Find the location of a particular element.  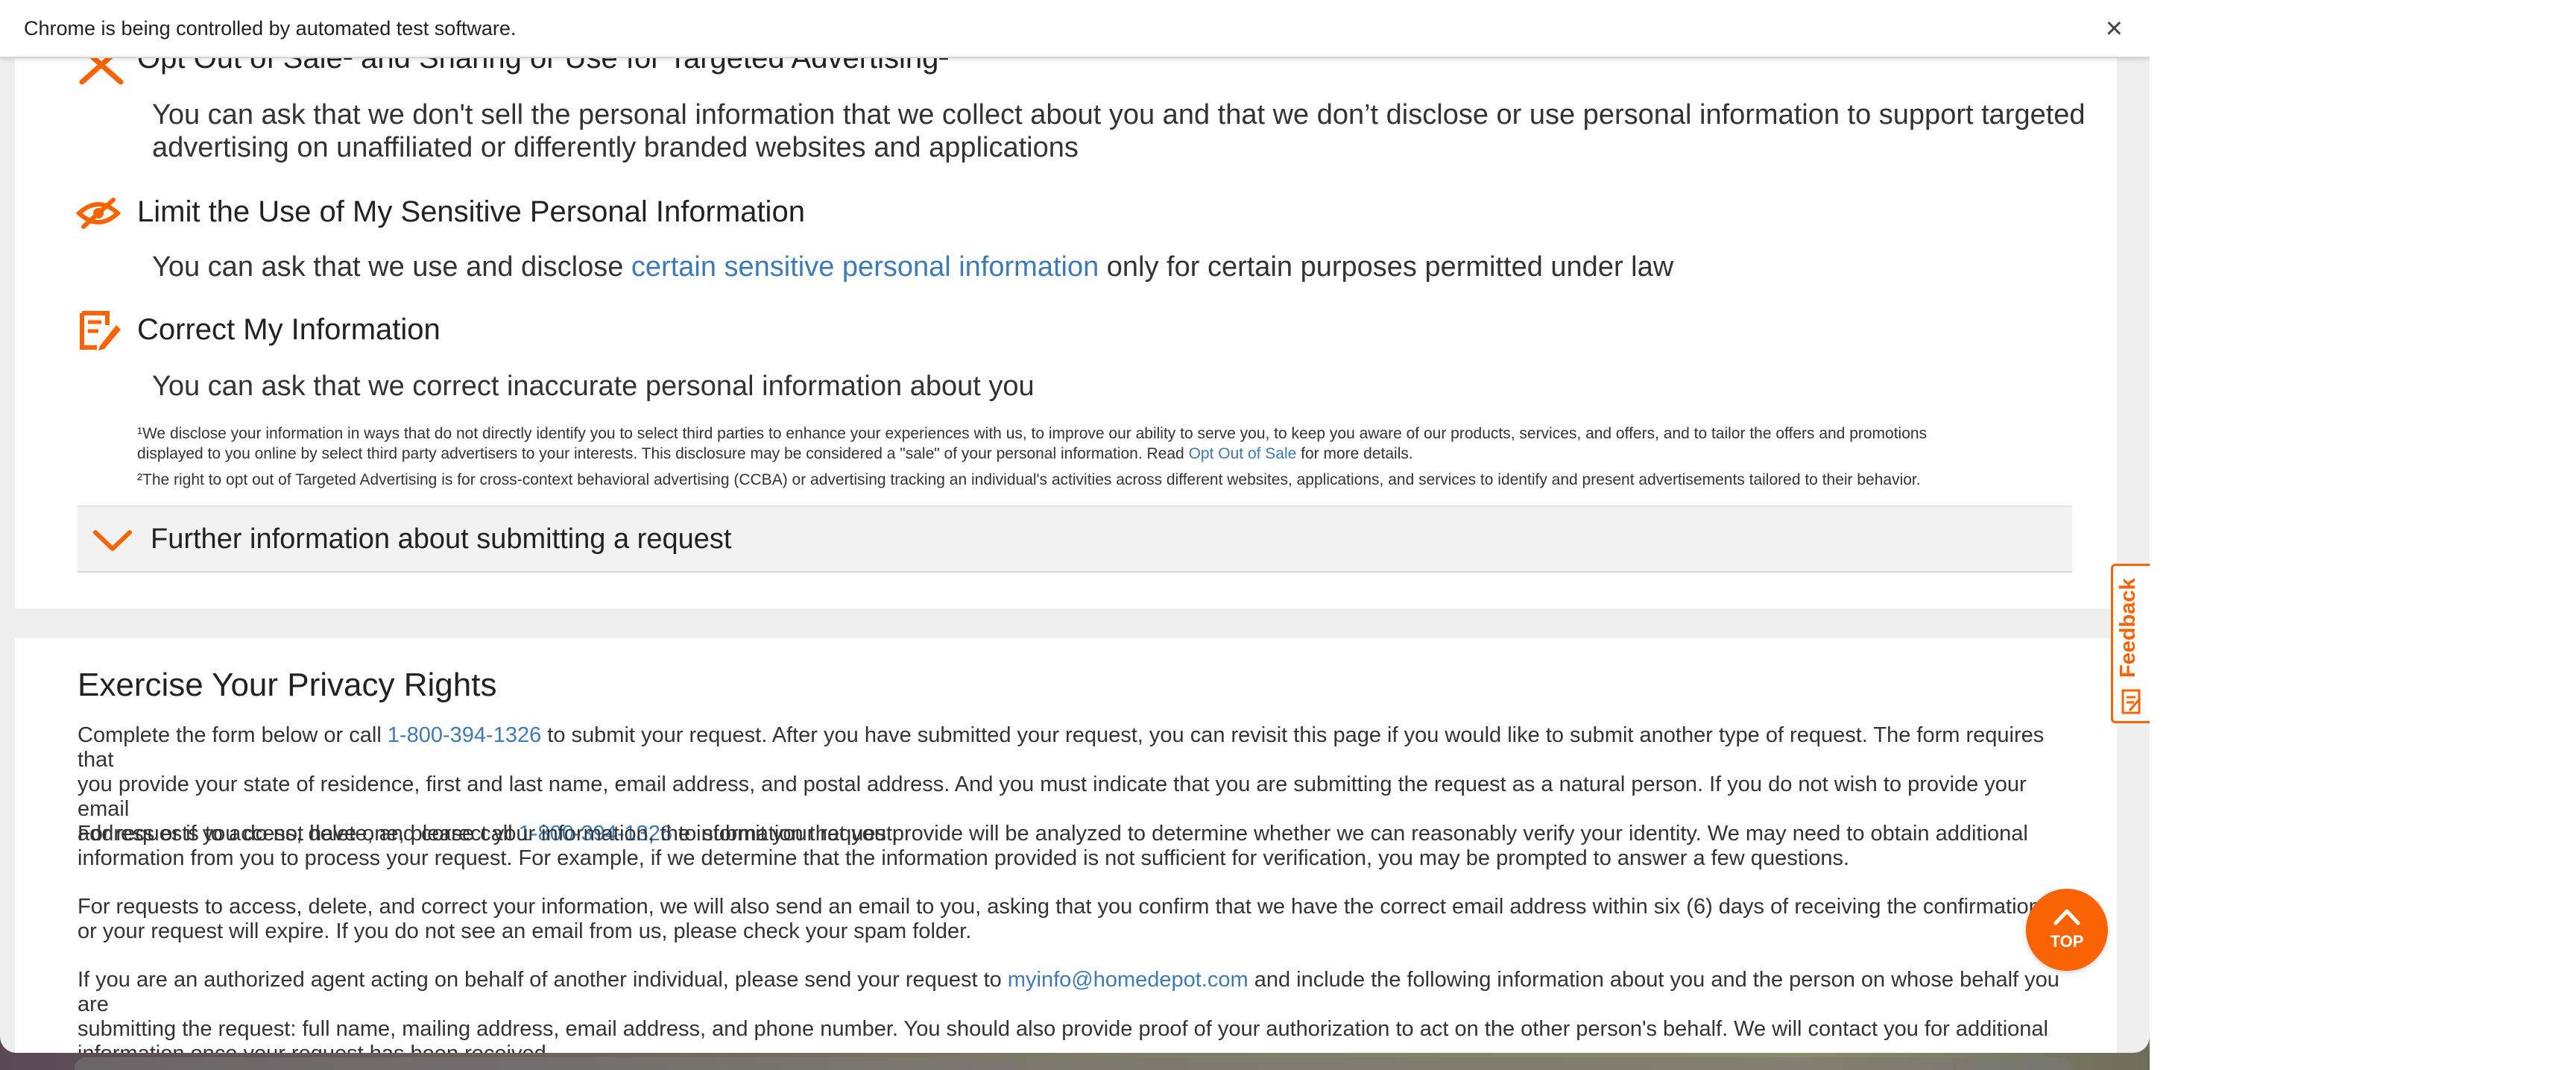

exercise-rights-title: Exercise Your Privacy Rights is located at coordinates (287, 685).